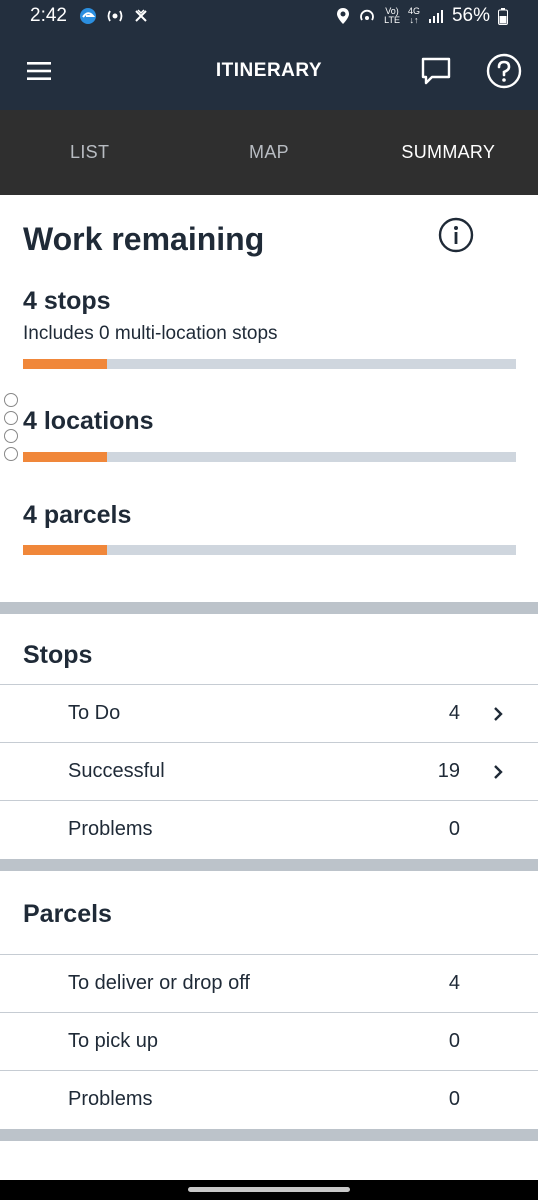 The width and height of the screenshot is (538, 1200). What do you see at coordinates (144, 239) in the screenshot?
I see `work-remaining-title: Work remaining` at bounding box center [144, 239].